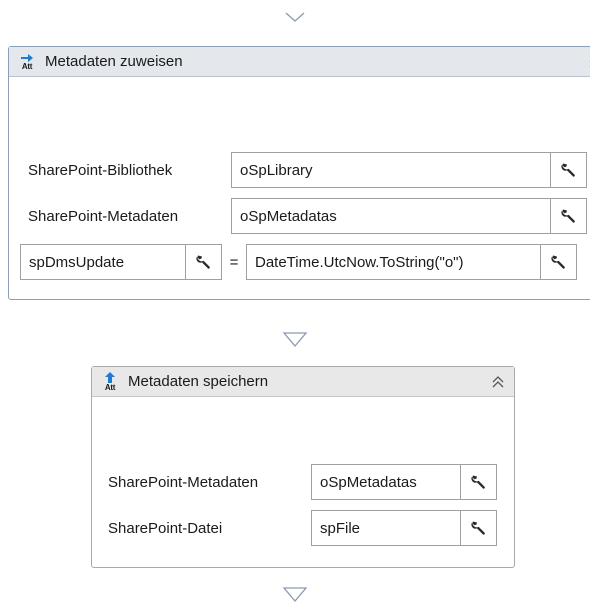 The width and height of the screenshot is (590, 606). What do you see at coordinates (165, 528) in the screenshot?
I see `field-label: SharePoint-Datei` at bounding box center [165, 528].